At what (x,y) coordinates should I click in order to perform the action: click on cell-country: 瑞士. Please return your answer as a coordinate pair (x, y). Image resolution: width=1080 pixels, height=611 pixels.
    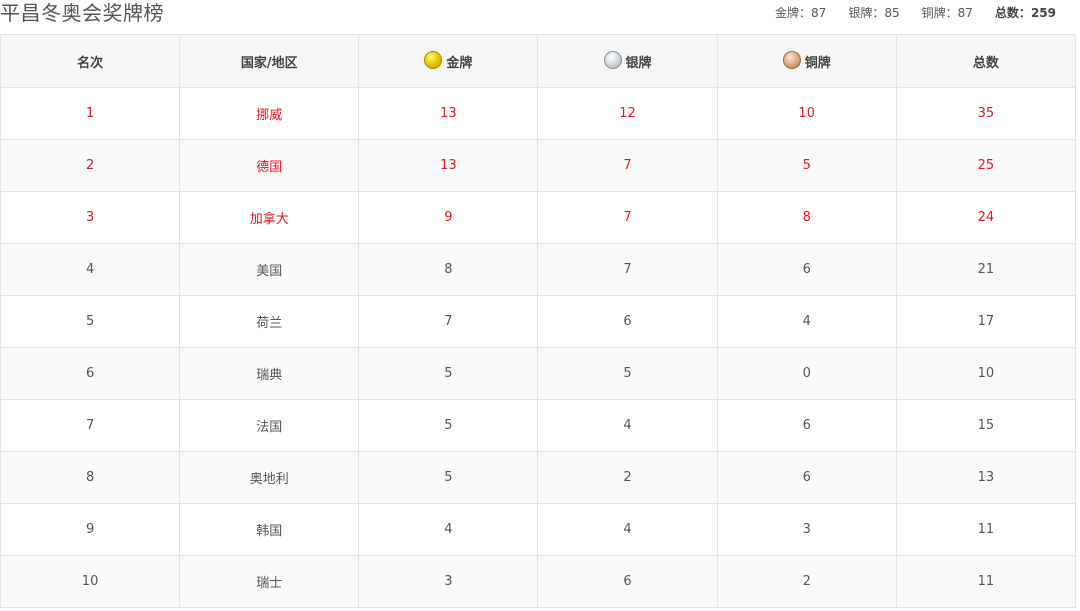
    Looking at the image, I should click on (269, 581).